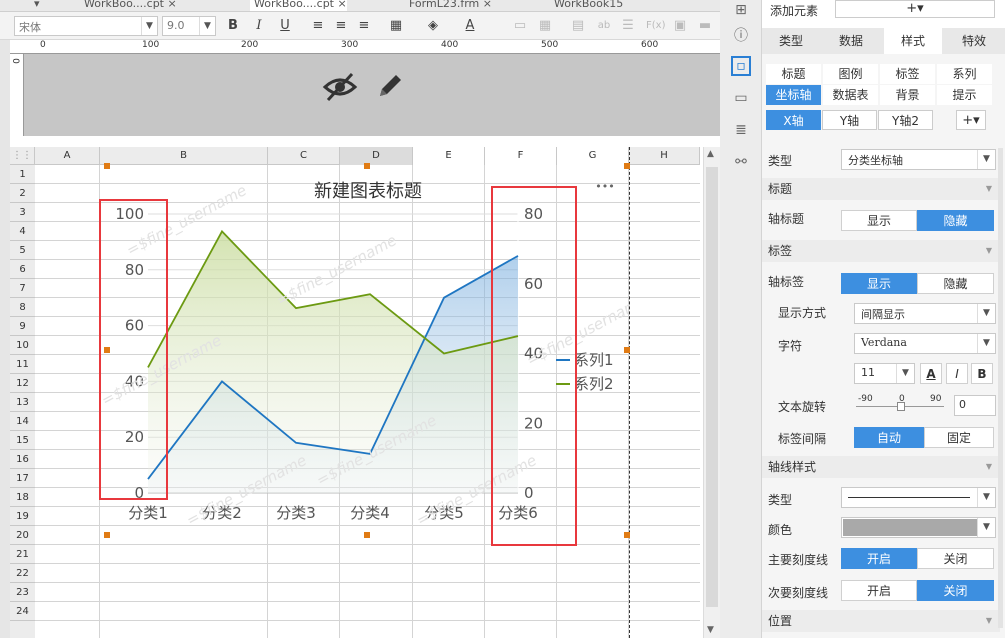 The height and width of the screenshot is (638, 1005). I want to click on image-icon: ▣, so click(680, 26).